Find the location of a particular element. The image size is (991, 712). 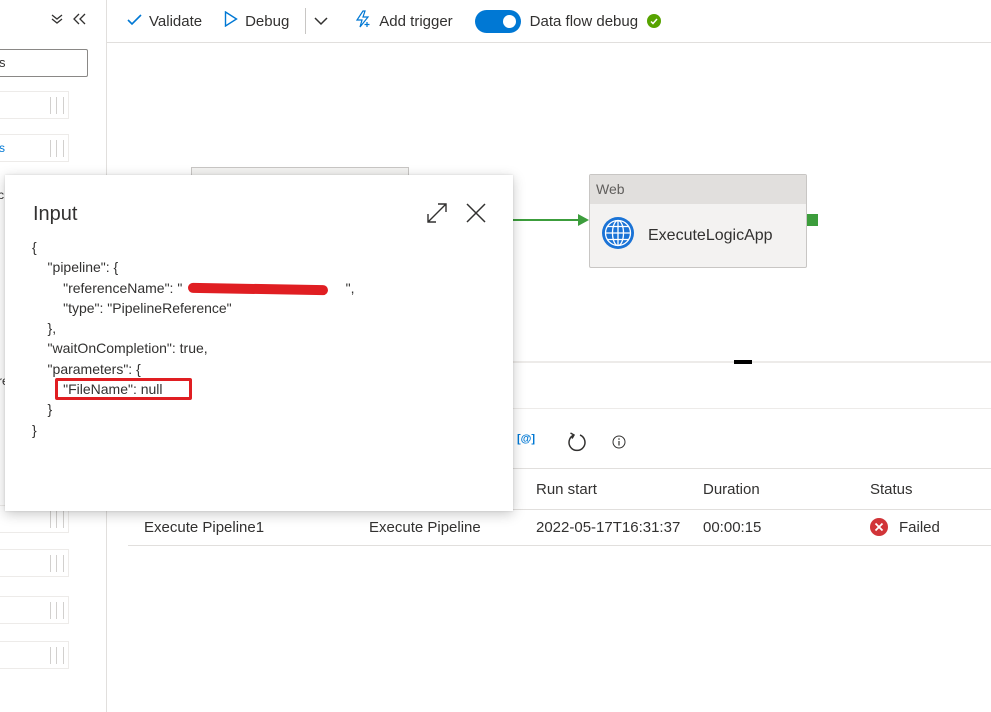

web-activity-node: Web ExecuteLogicApp is located at coordinates (698, 221).